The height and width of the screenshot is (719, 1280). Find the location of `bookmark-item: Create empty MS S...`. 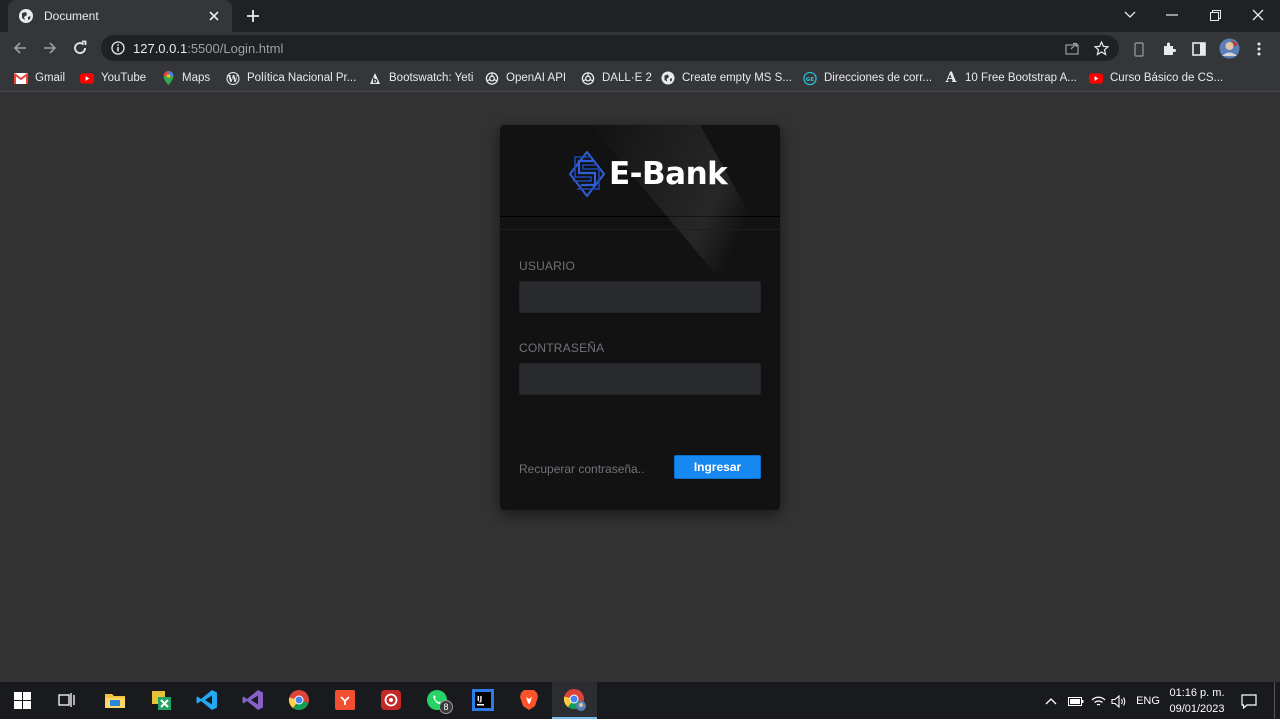

bookmark-item: Create empty MS S... is located at coordinates (726, 78).